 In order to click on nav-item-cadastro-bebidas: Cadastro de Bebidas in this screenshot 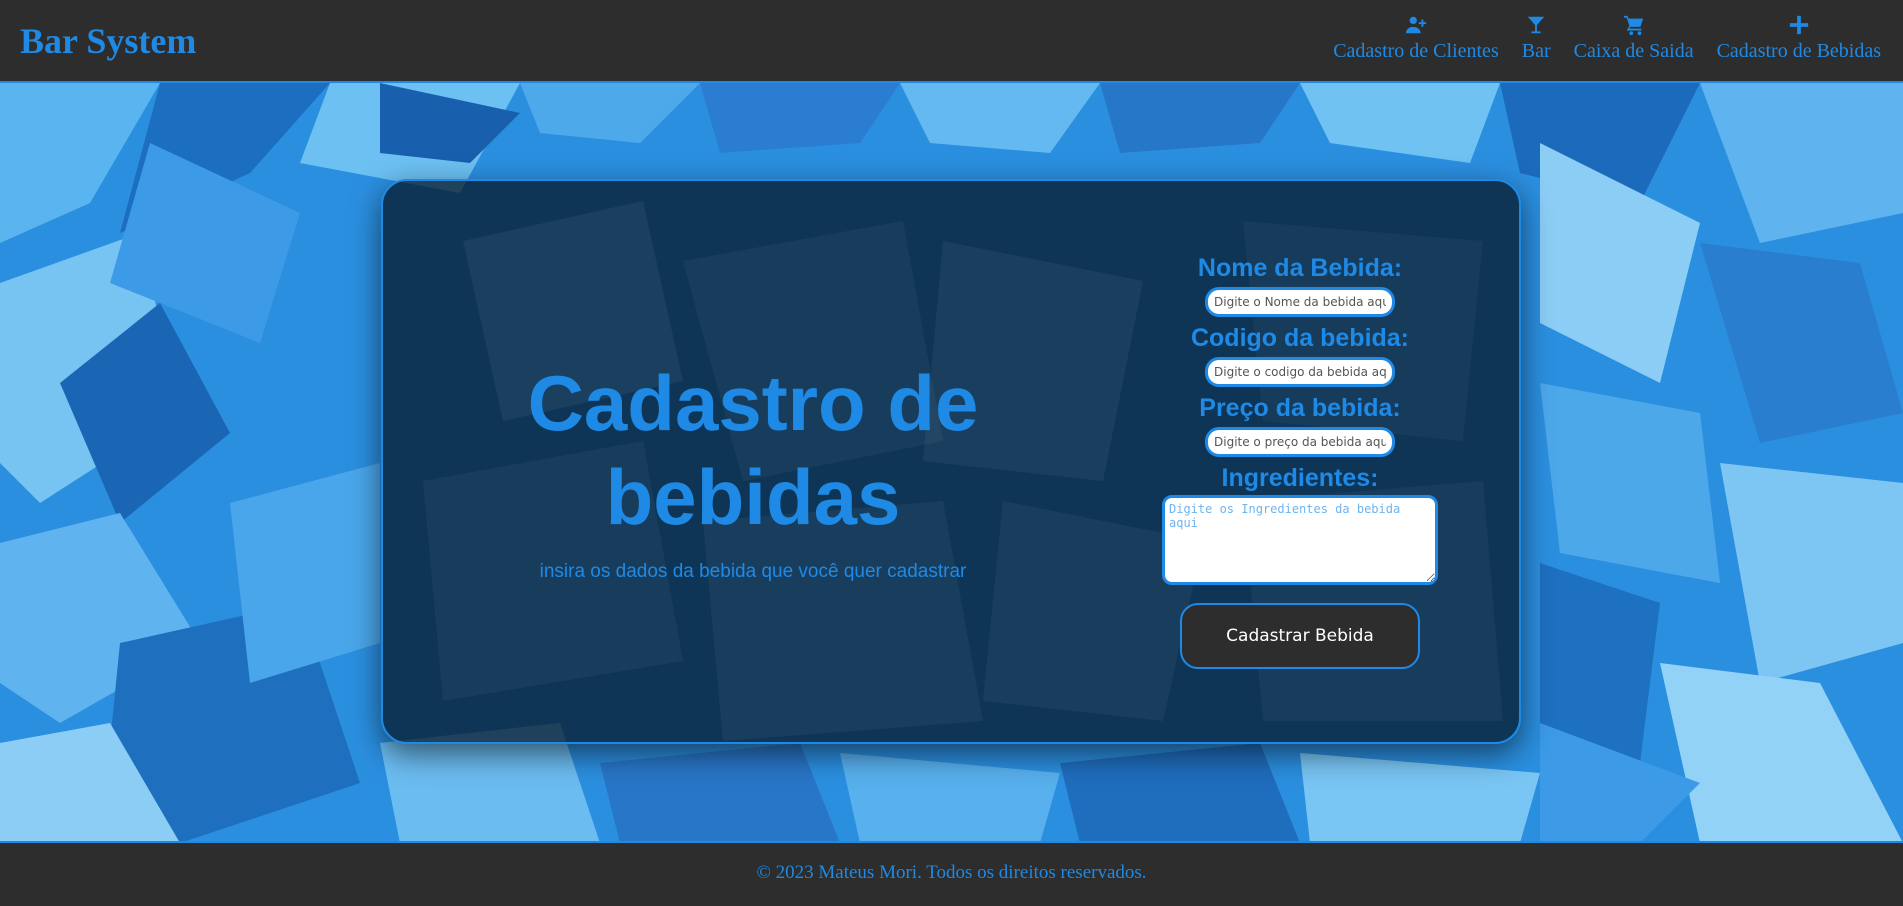, I will do `click(1799, 38)`.